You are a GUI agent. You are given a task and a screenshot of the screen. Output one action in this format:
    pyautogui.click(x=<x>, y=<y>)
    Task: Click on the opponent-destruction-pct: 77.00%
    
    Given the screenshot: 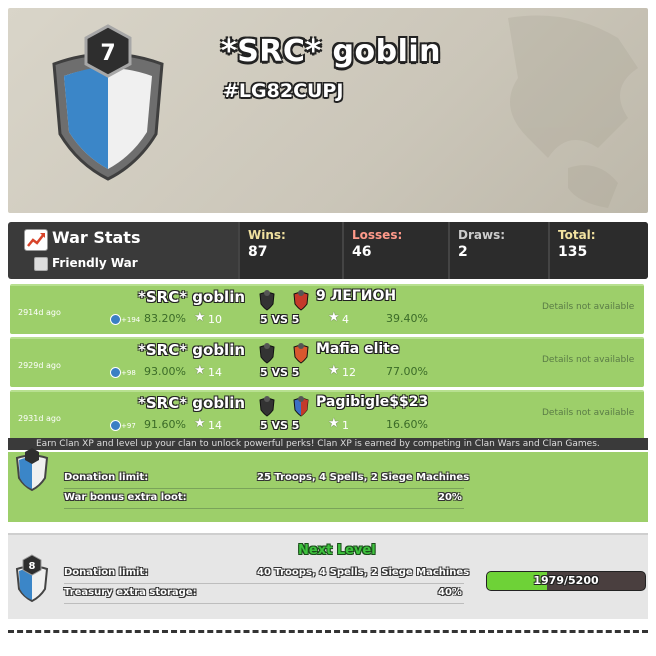 What is the action you would take?
    pyautogui.click(x=407, y=371)
    